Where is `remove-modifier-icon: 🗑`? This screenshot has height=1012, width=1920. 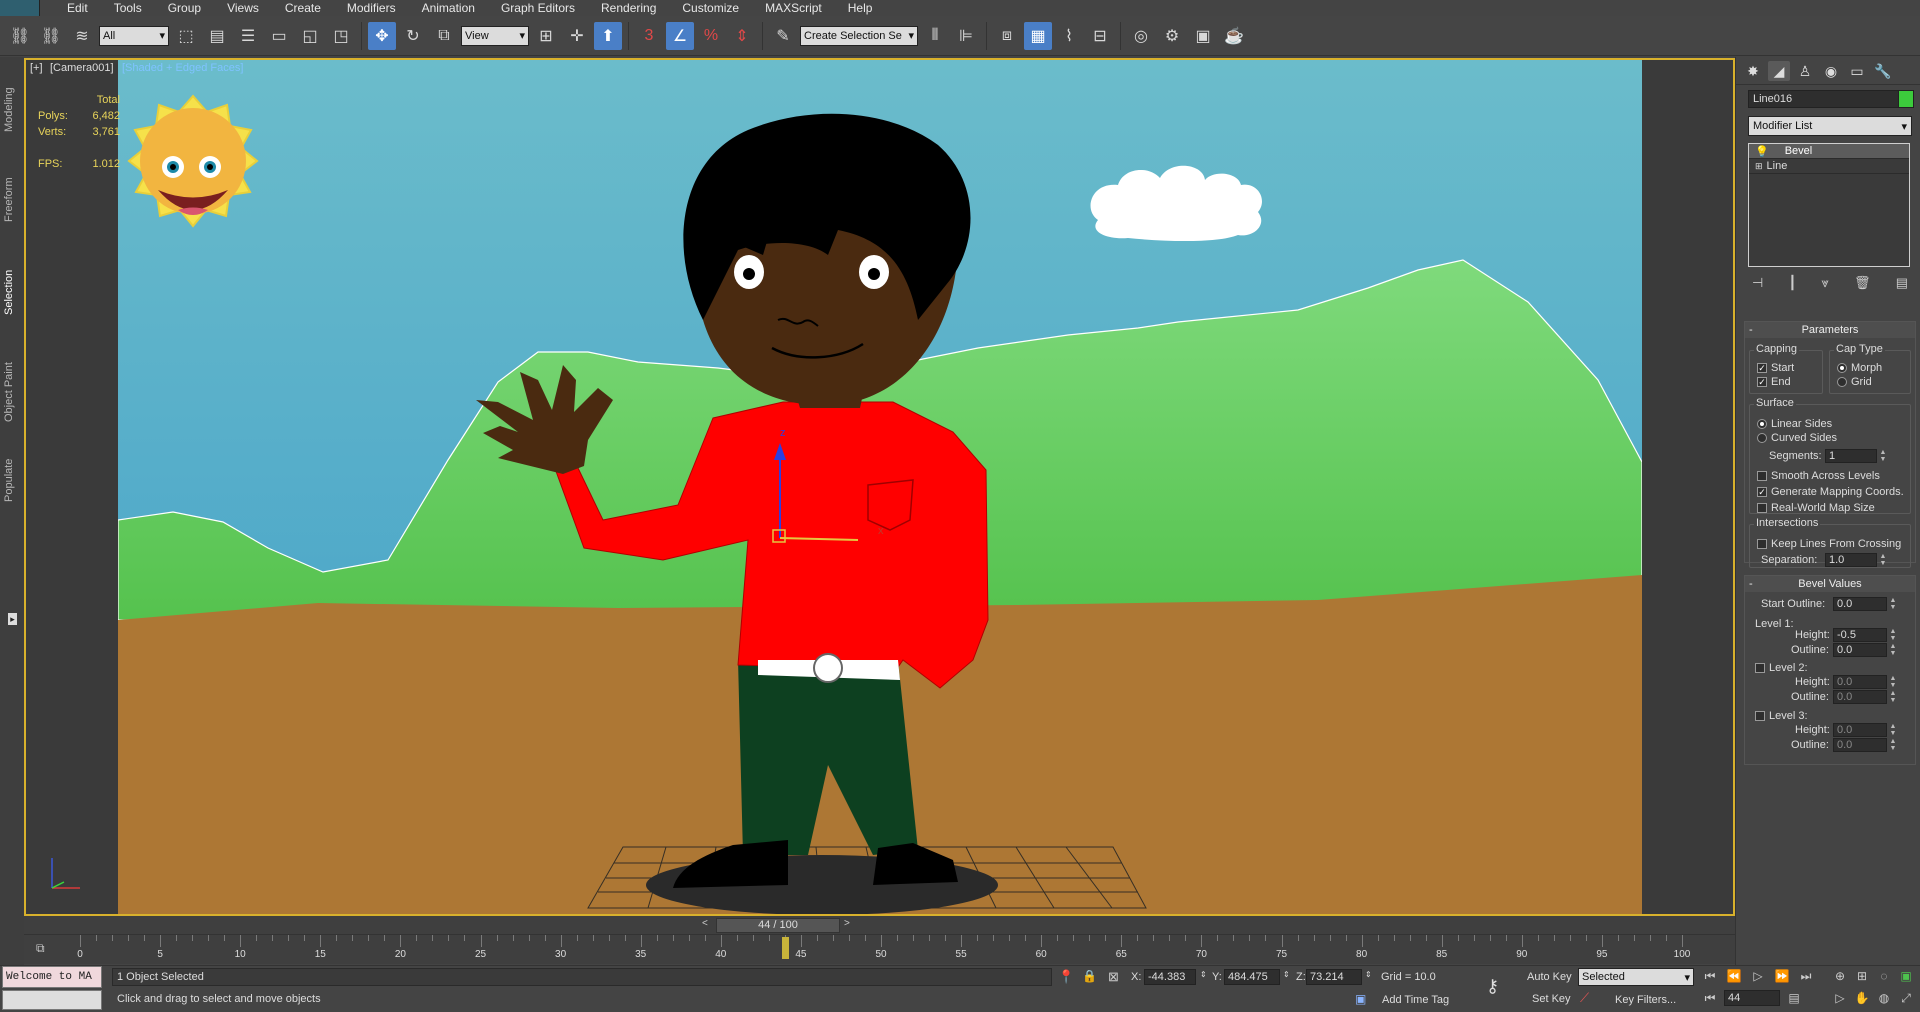
remove-modifier-icon: 🗑 is located at coordinates (1862, 283).